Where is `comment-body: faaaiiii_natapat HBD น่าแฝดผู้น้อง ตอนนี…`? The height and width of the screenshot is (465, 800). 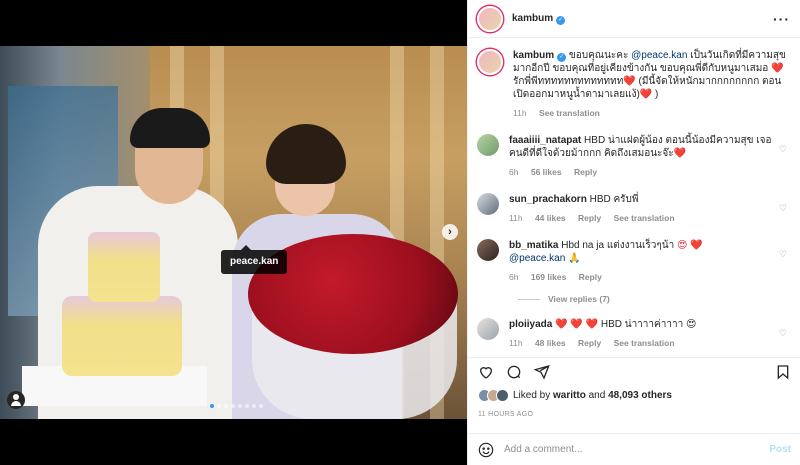
comment-body: faaaiiii_natapat HBD น่าแฝดผู้น้อง ตอนนี… is located at coordinates (641, 156).